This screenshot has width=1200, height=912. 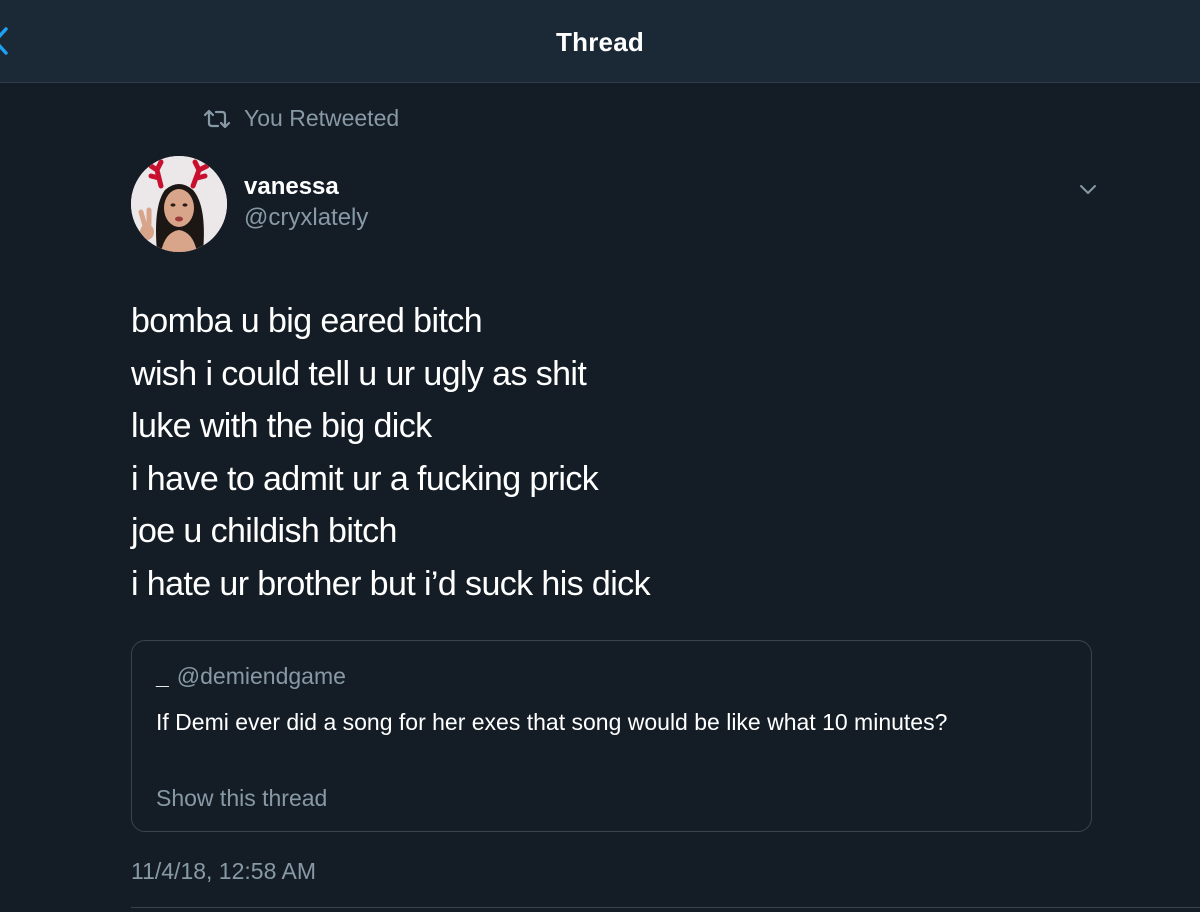 I want to click on tweet-line: joe u childish bitch, so click(x=264, y=531).